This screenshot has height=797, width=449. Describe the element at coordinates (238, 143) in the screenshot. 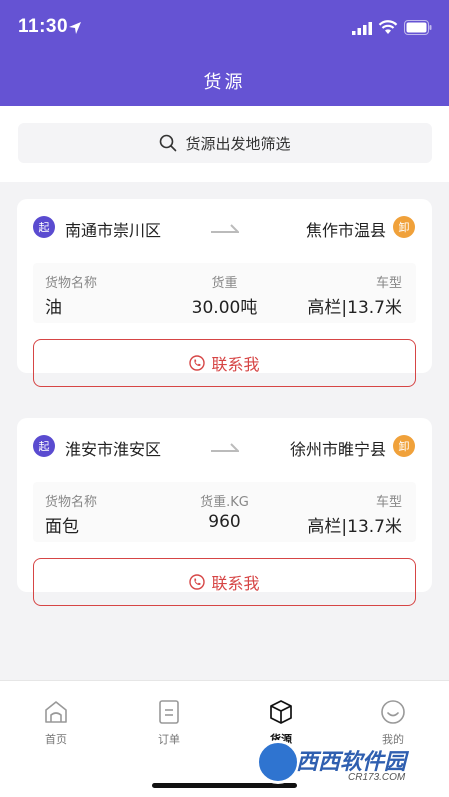

I see `search-label: 货源出发地筛选` at that location.